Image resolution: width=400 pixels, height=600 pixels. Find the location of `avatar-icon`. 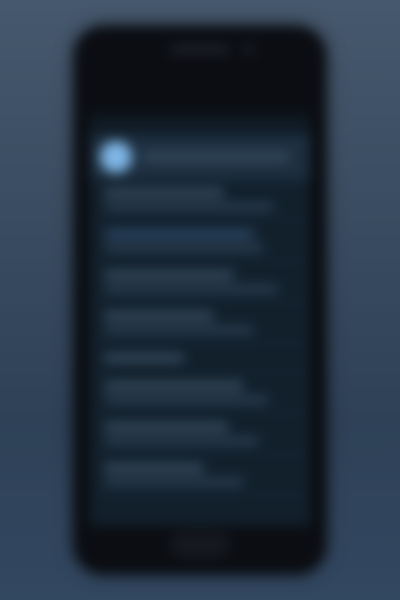

avatar-icon is located at coordinates (116, 157).